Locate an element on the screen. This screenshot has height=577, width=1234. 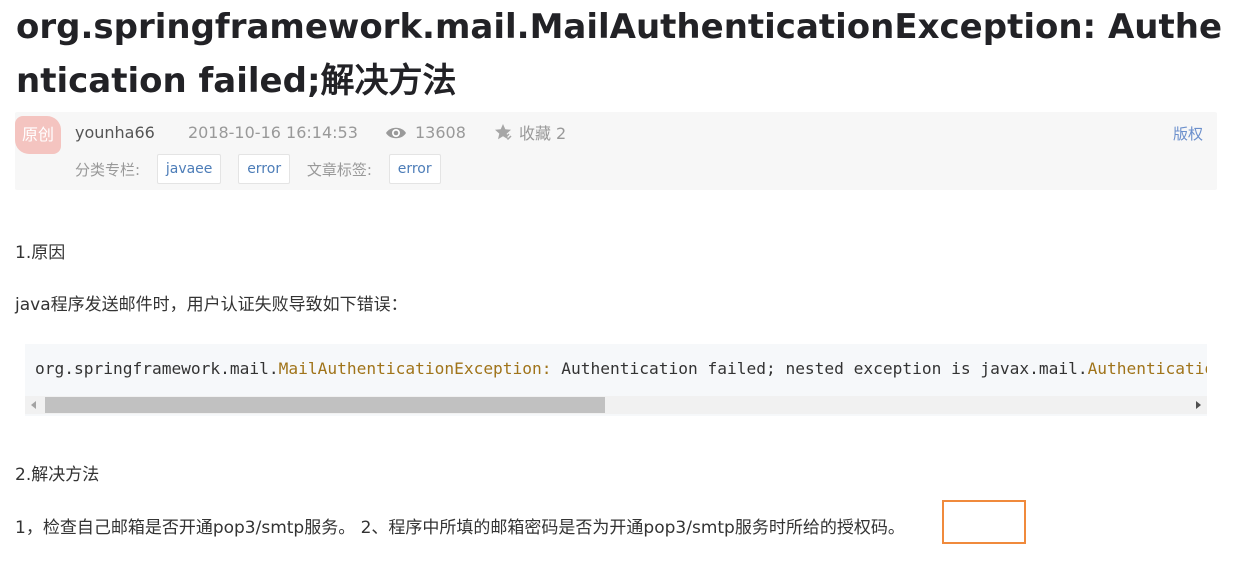
horizontal-scrollbar is located at coordinates (616, 405).